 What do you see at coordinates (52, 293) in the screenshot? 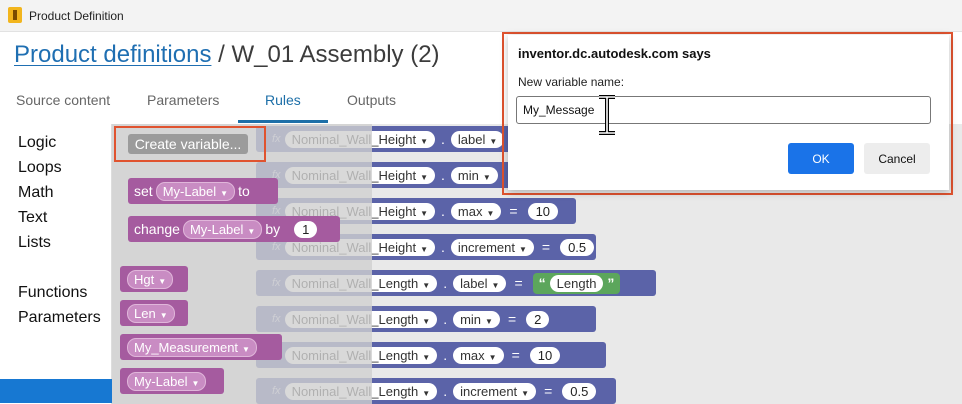
I see `category-functions: Functions` at bounding box center [52, 293].